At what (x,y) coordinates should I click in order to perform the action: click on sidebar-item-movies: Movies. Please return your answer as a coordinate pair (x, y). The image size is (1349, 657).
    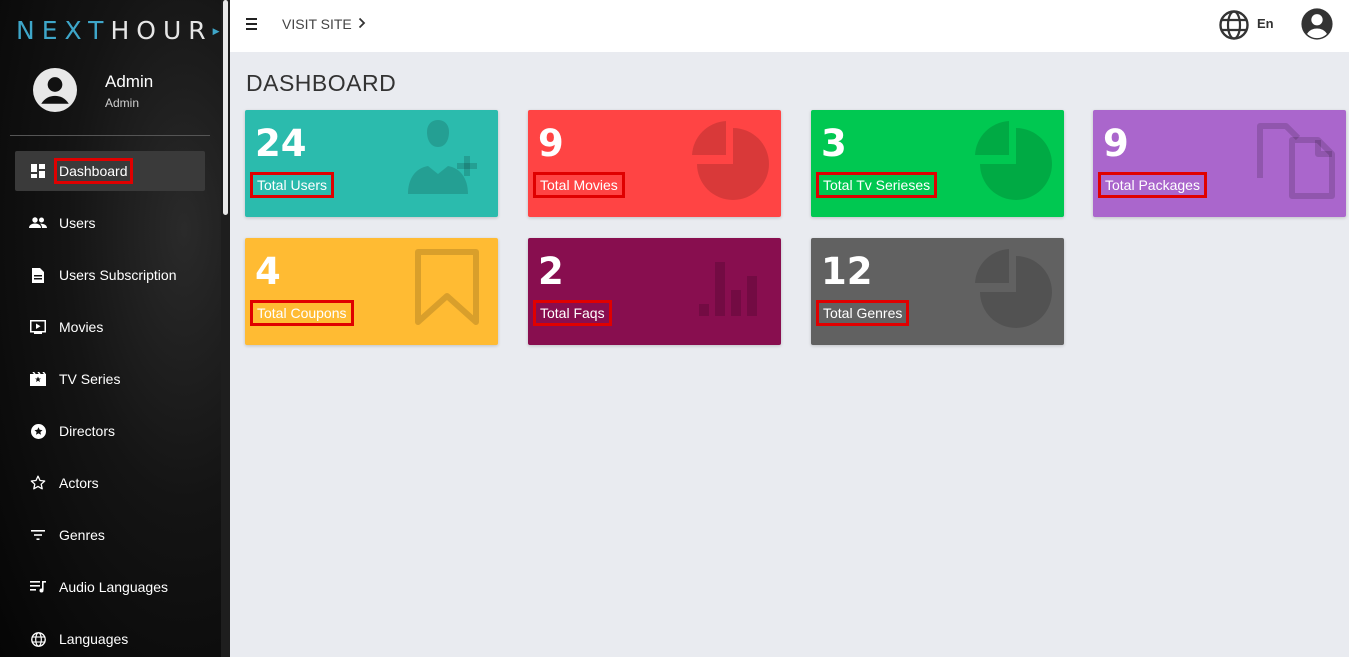
    Looking at the image, I should click on (110, 327).